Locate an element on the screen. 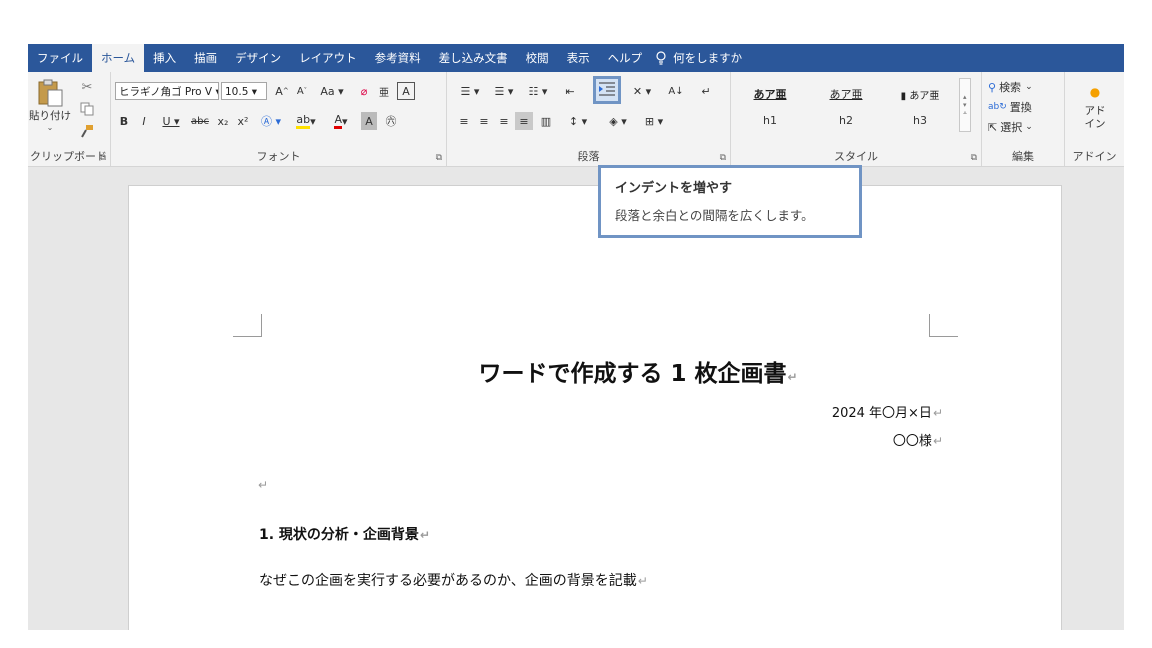 This screenshot has height=648, width=1152. tooltip-description: 段落と余白との間隔を広くします。 is located at coordinates (714, 215).